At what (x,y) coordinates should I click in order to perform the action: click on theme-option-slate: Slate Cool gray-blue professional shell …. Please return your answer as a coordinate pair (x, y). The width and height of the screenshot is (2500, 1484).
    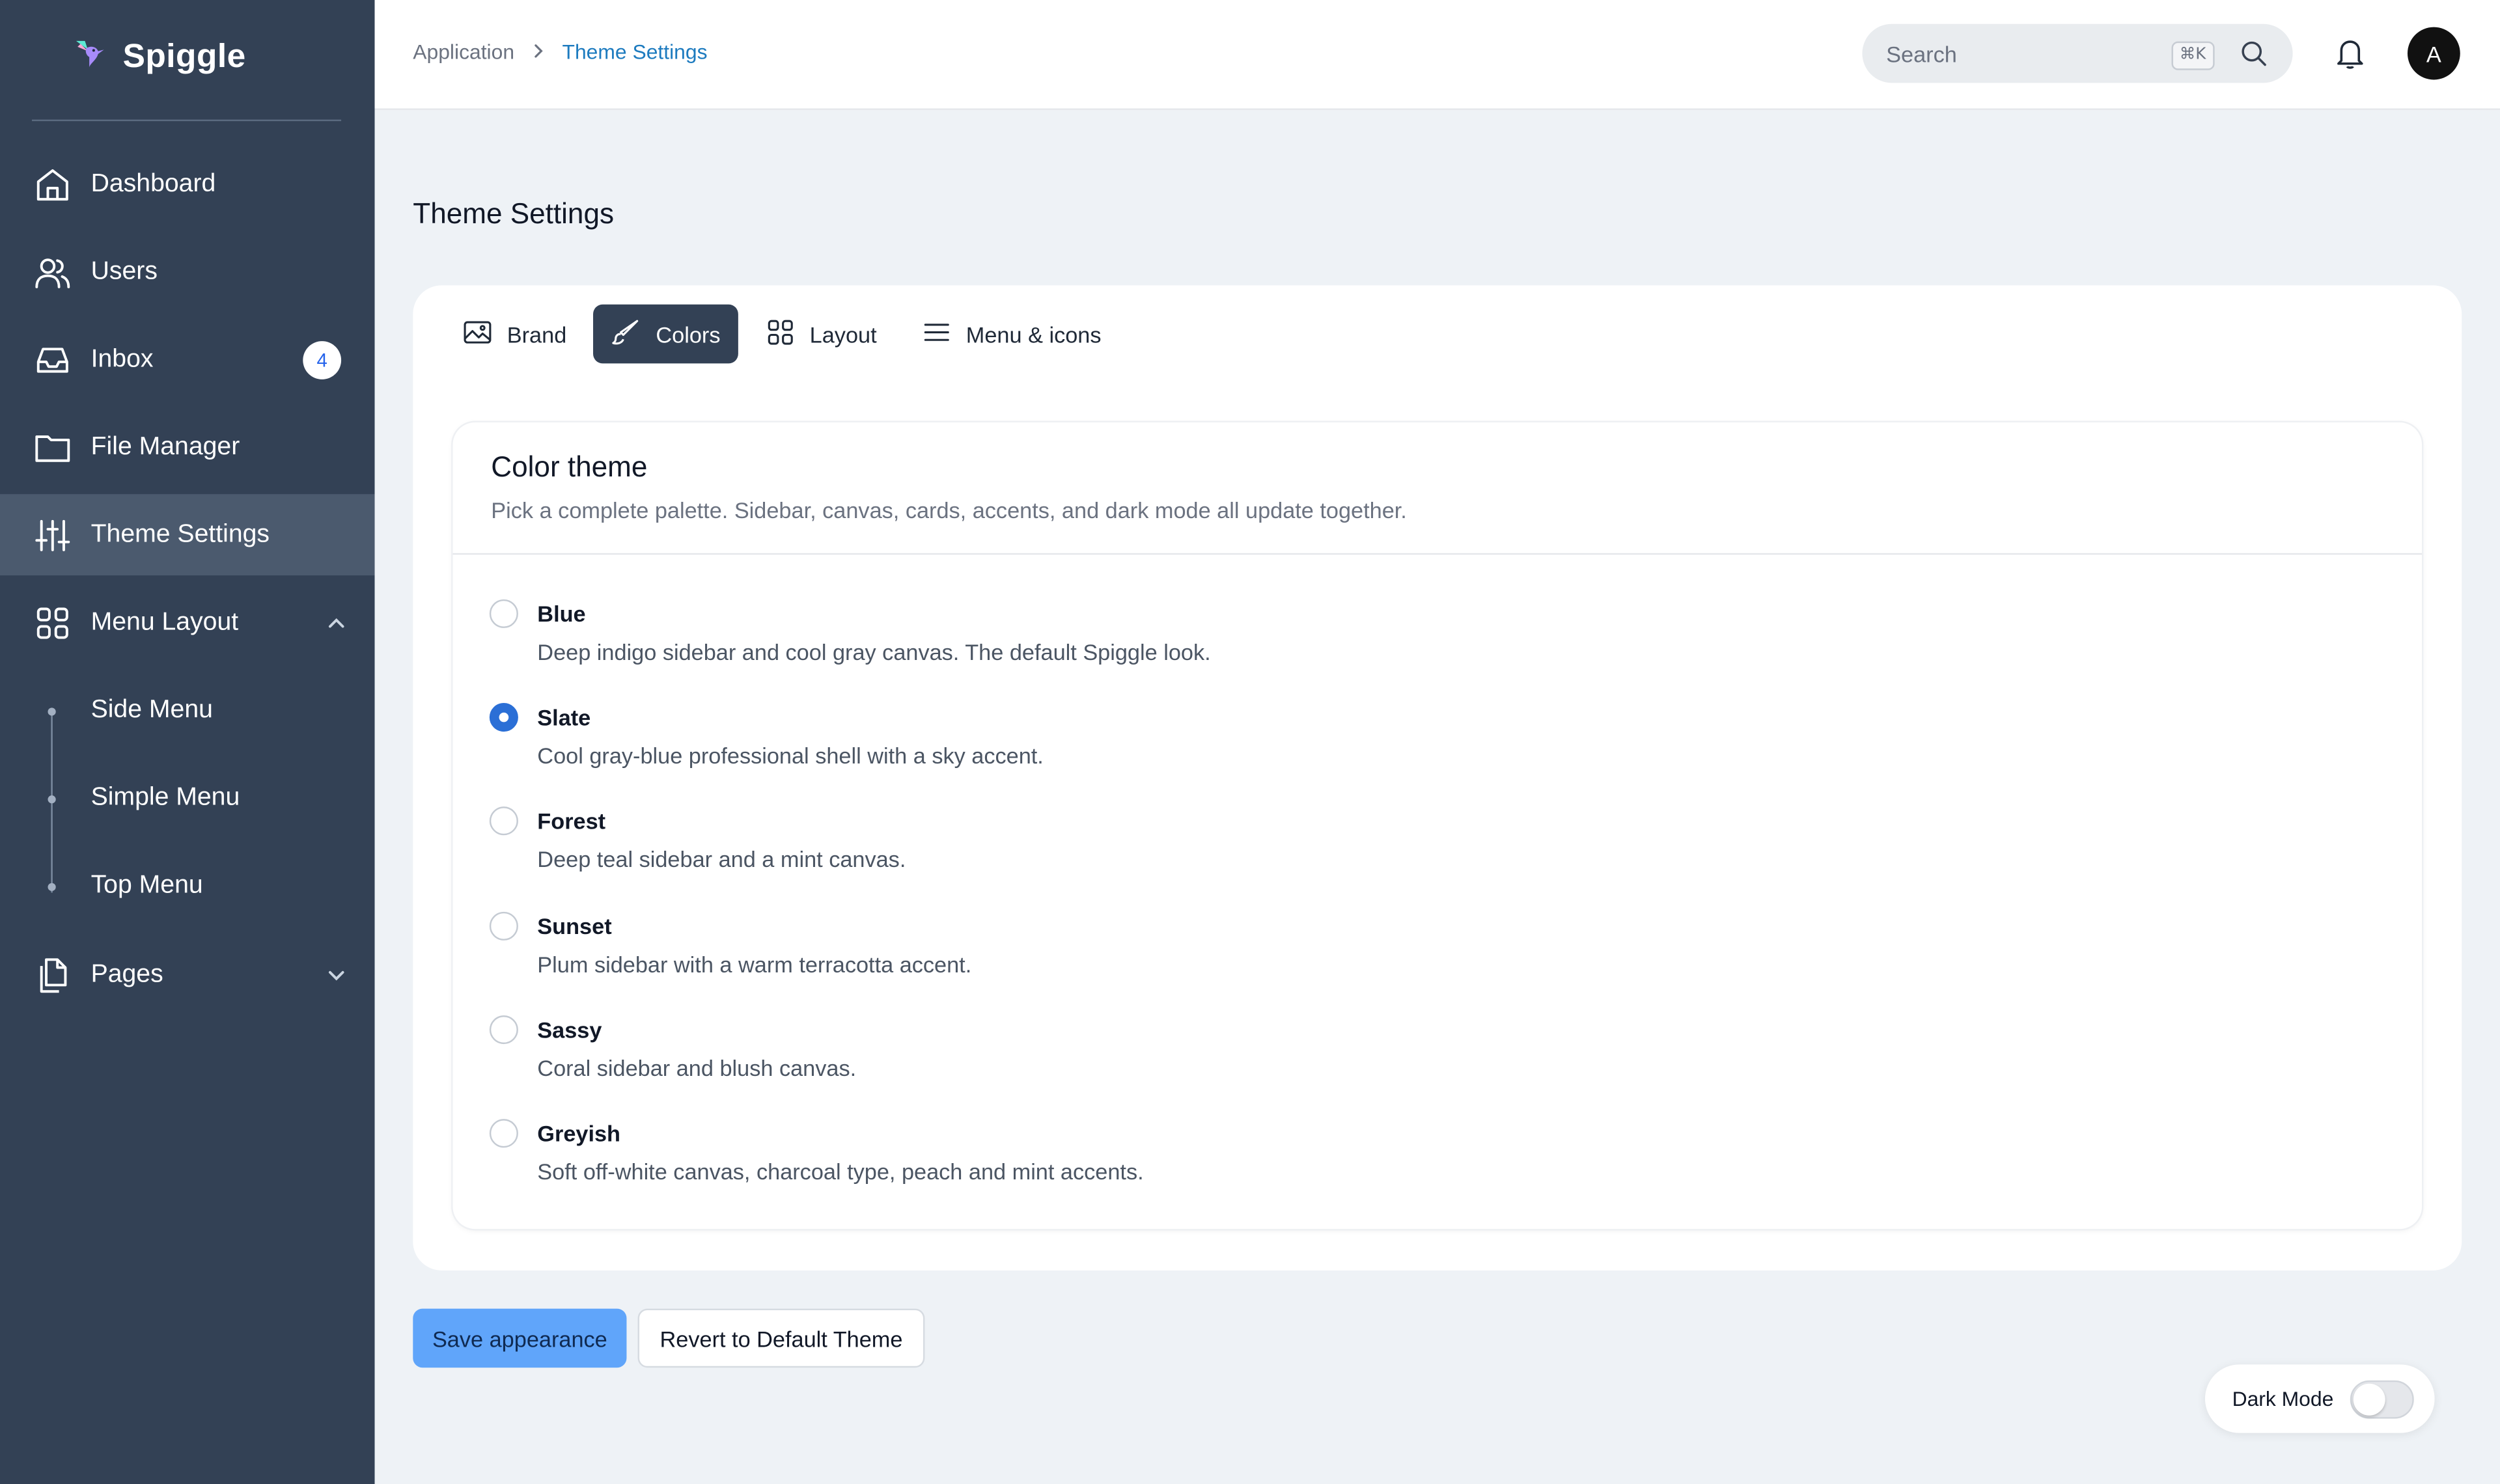
    Looking at the image, I should click on (1206, 747).